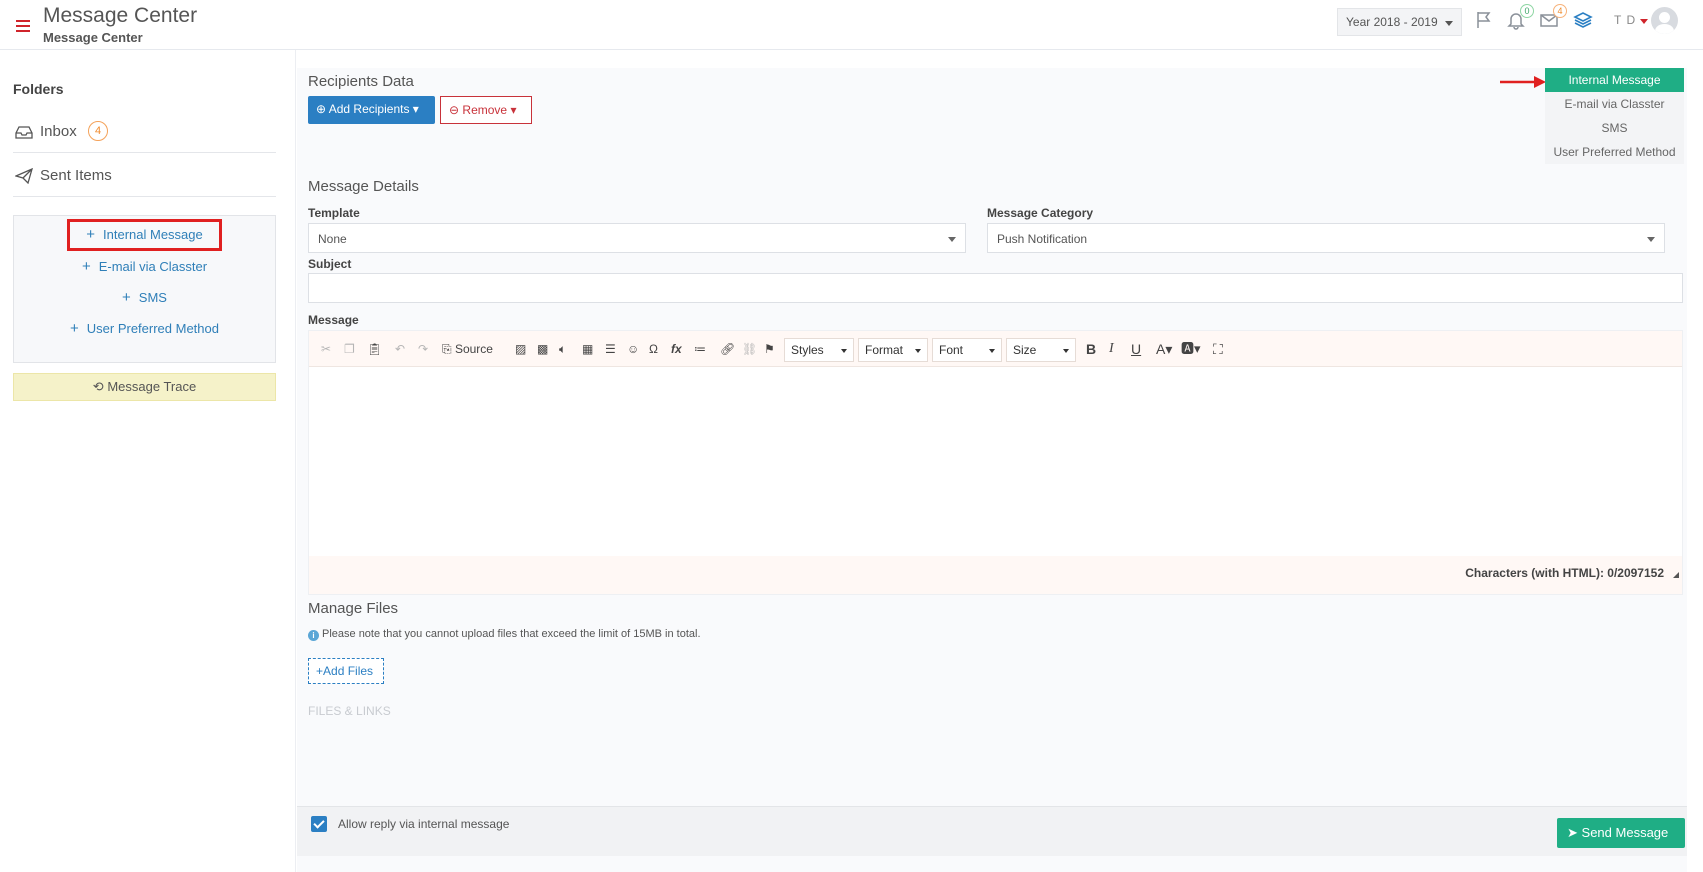 Image resolution: width=1703 pixels, height=872 pixels. Describe the element at coordinates (633, 349) in the screenshot. I see `smiley-icon: ☺` at that location.